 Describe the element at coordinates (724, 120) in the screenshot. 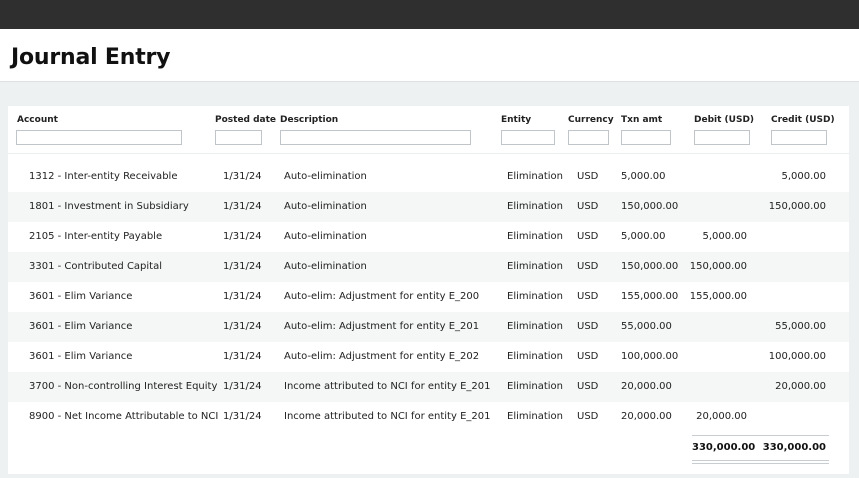

I see `column-header-debit: Debit (USD)` at that location.